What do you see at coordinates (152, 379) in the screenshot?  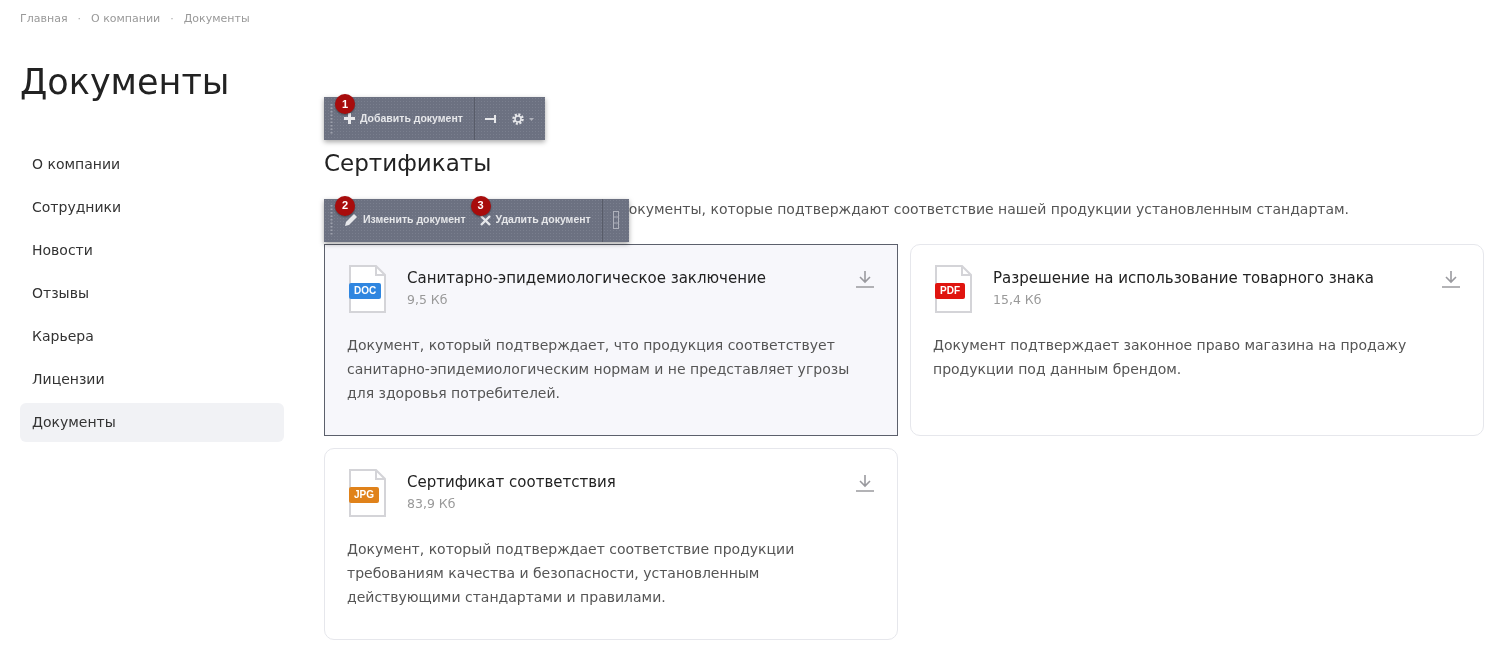 I see `sidebar-item: Лицензии` at bounding box center [152, 379].